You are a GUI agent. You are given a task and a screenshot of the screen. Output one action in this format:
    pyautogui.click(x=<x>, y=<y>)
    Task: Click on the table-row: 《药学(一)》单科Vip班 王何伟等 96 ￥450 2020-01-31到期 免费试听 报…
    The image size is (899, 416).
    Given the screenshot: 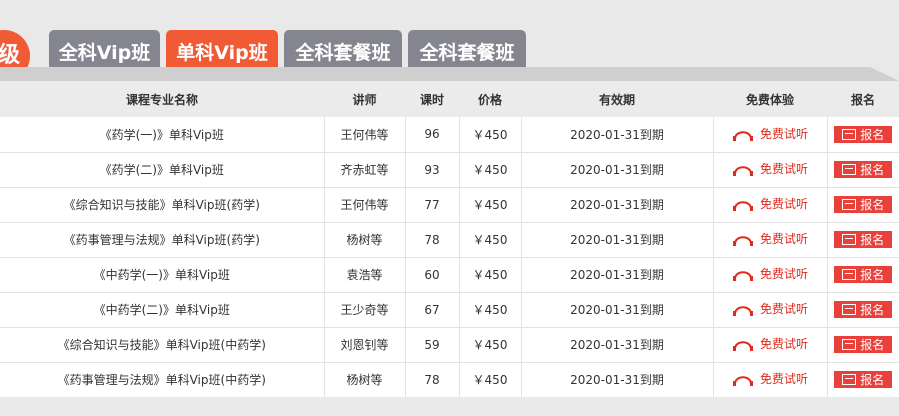 What is the action you would take?
    pyautogui.click(x=449, y=134)
    